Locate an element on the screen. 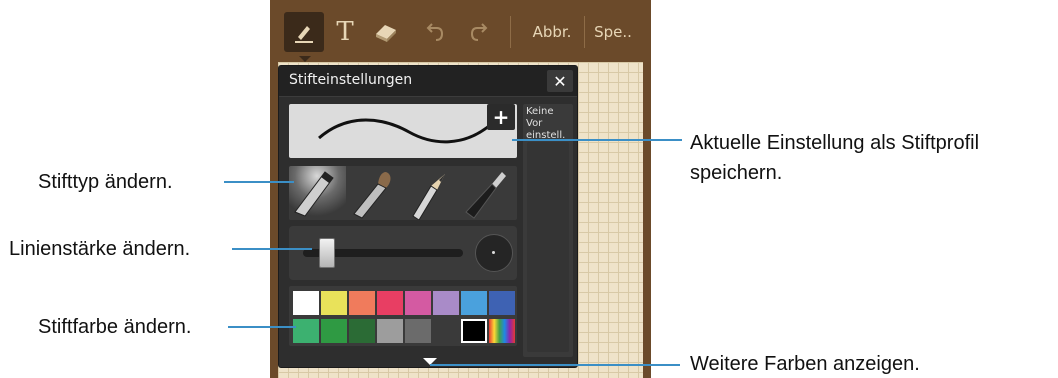 The image size is (1058, 378). callout-save-profile-line1: Aktuelle Einstellung als Stiftprofil is located at coordinates (835, 143).